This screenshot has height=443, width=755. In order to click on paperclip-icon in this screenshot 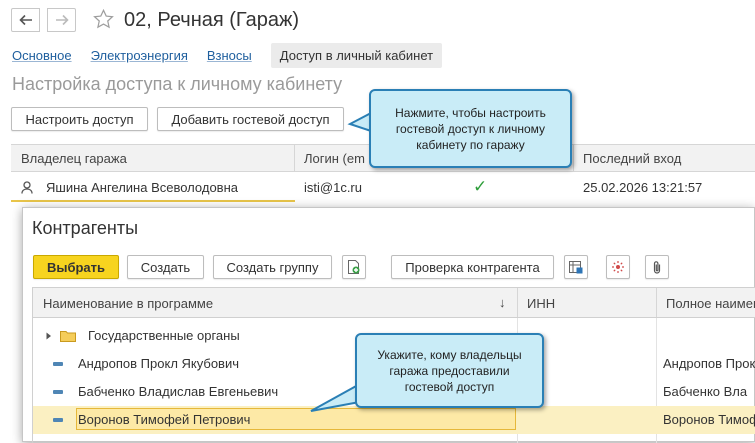, I will do `click(657, 267)`.